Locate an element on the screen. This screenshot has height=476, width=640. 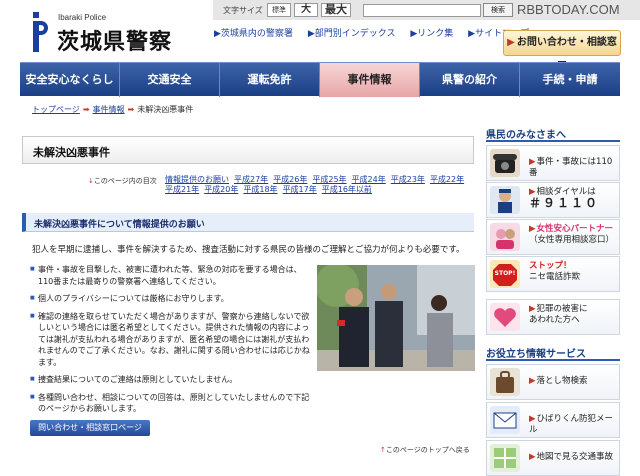
nav-item-safety: 安全安心なくらし is located at coordinates (70, 80).